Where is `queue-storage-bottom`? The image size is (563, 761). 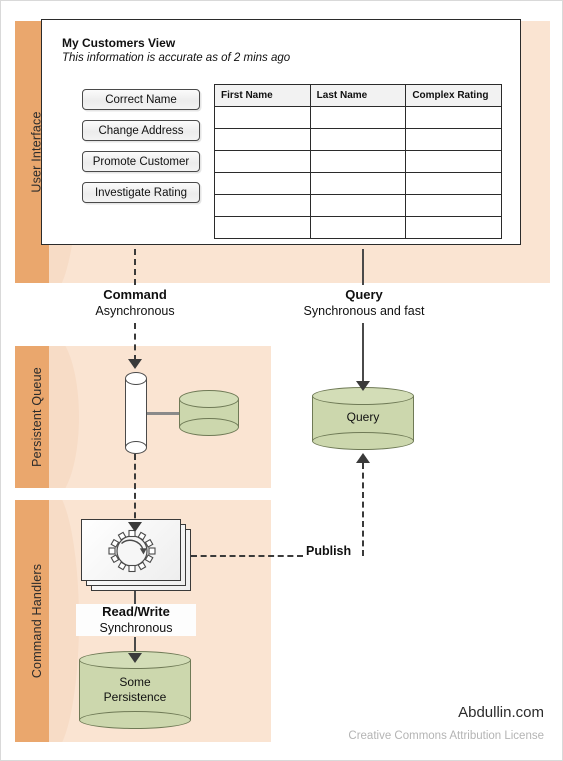
queue-storage-bottom is located at coordinates (209, 427).